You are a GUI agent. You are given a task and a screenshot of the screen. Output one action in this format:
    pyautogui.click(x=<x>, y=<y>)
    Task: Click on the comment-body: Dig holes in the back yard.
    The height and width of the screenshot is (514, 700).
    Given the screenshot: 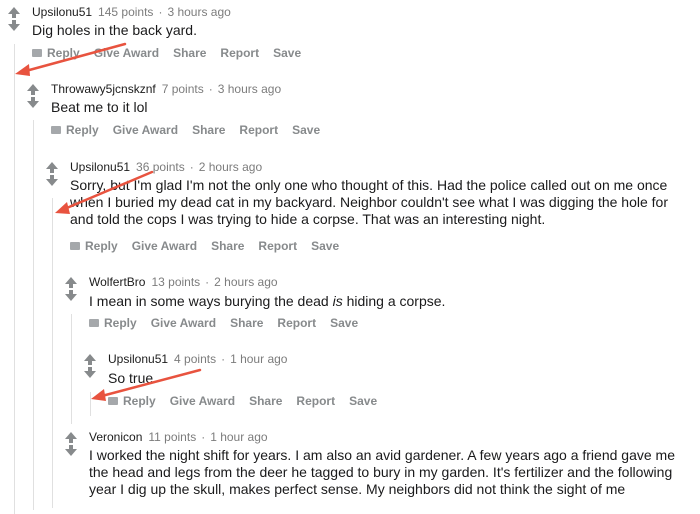 What is the action you would take?
    pyautogui.click(x=114, y=30)
    